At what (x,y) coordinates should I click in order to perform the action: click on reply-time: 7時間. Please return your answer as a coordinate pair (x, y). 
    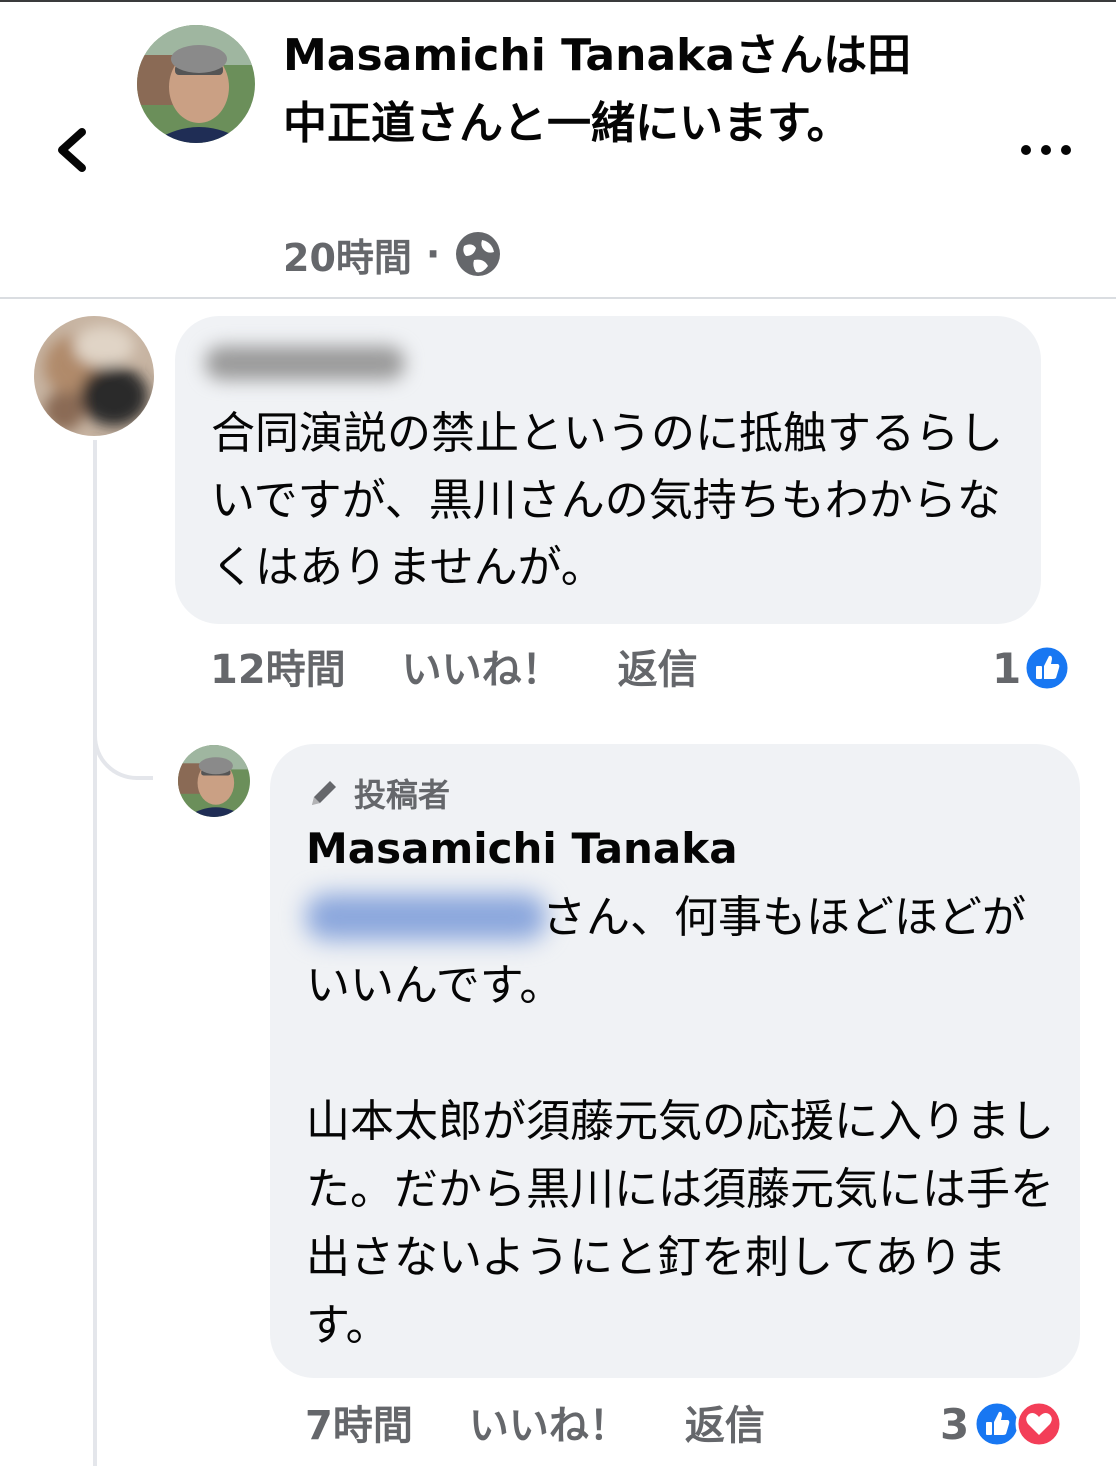
    Looking at the image, I should click on (359, 1422).